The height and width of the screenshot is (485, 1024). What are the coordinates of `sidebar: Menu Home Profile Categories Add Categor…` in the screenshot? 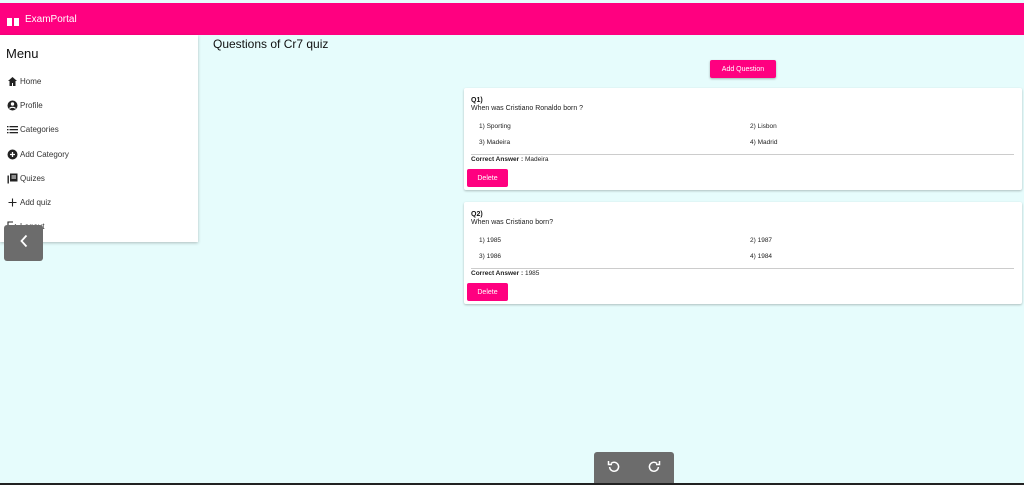 It's located at (99, 138).